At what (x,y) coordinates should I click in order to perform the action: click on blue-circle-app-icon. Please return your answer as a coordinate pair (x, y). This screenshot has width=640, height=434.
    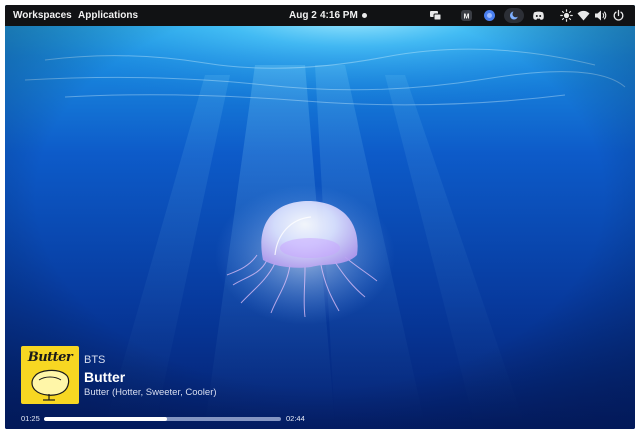
    Looking at the image, I should click on (489, 15).